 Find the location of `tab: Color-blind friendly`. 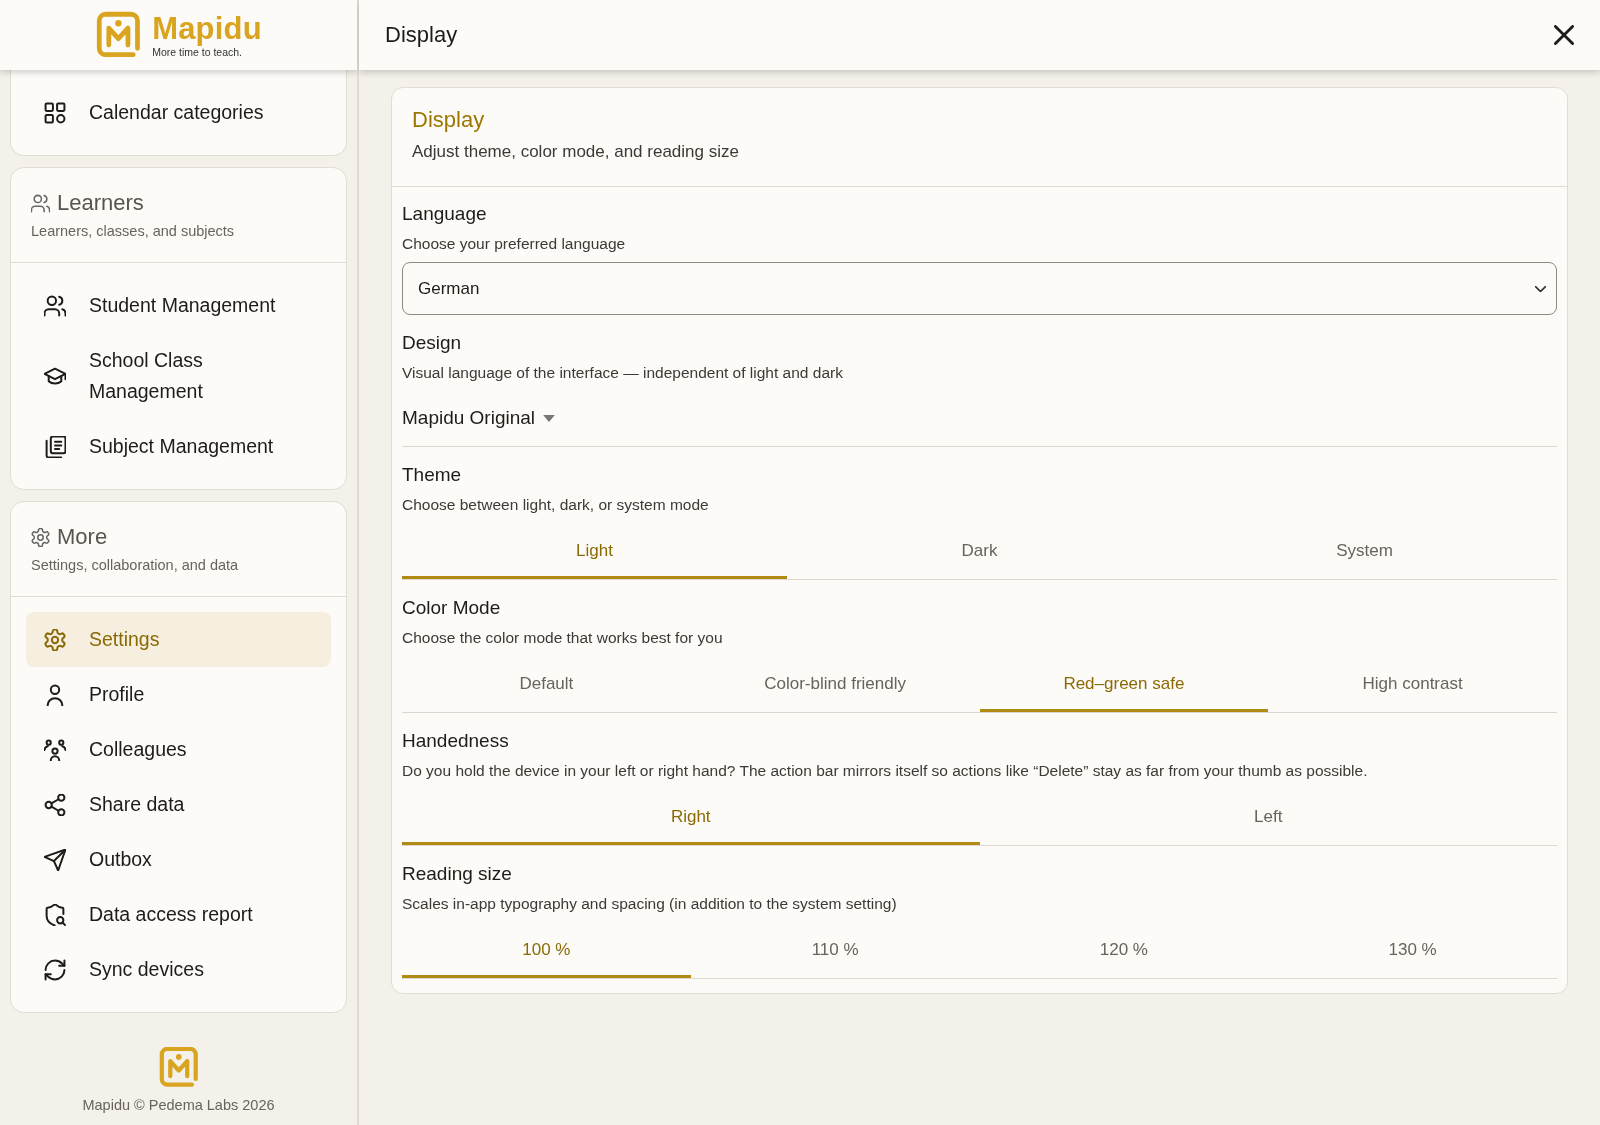

tab: Color-blind friendly is located at coordinates (835, 684).